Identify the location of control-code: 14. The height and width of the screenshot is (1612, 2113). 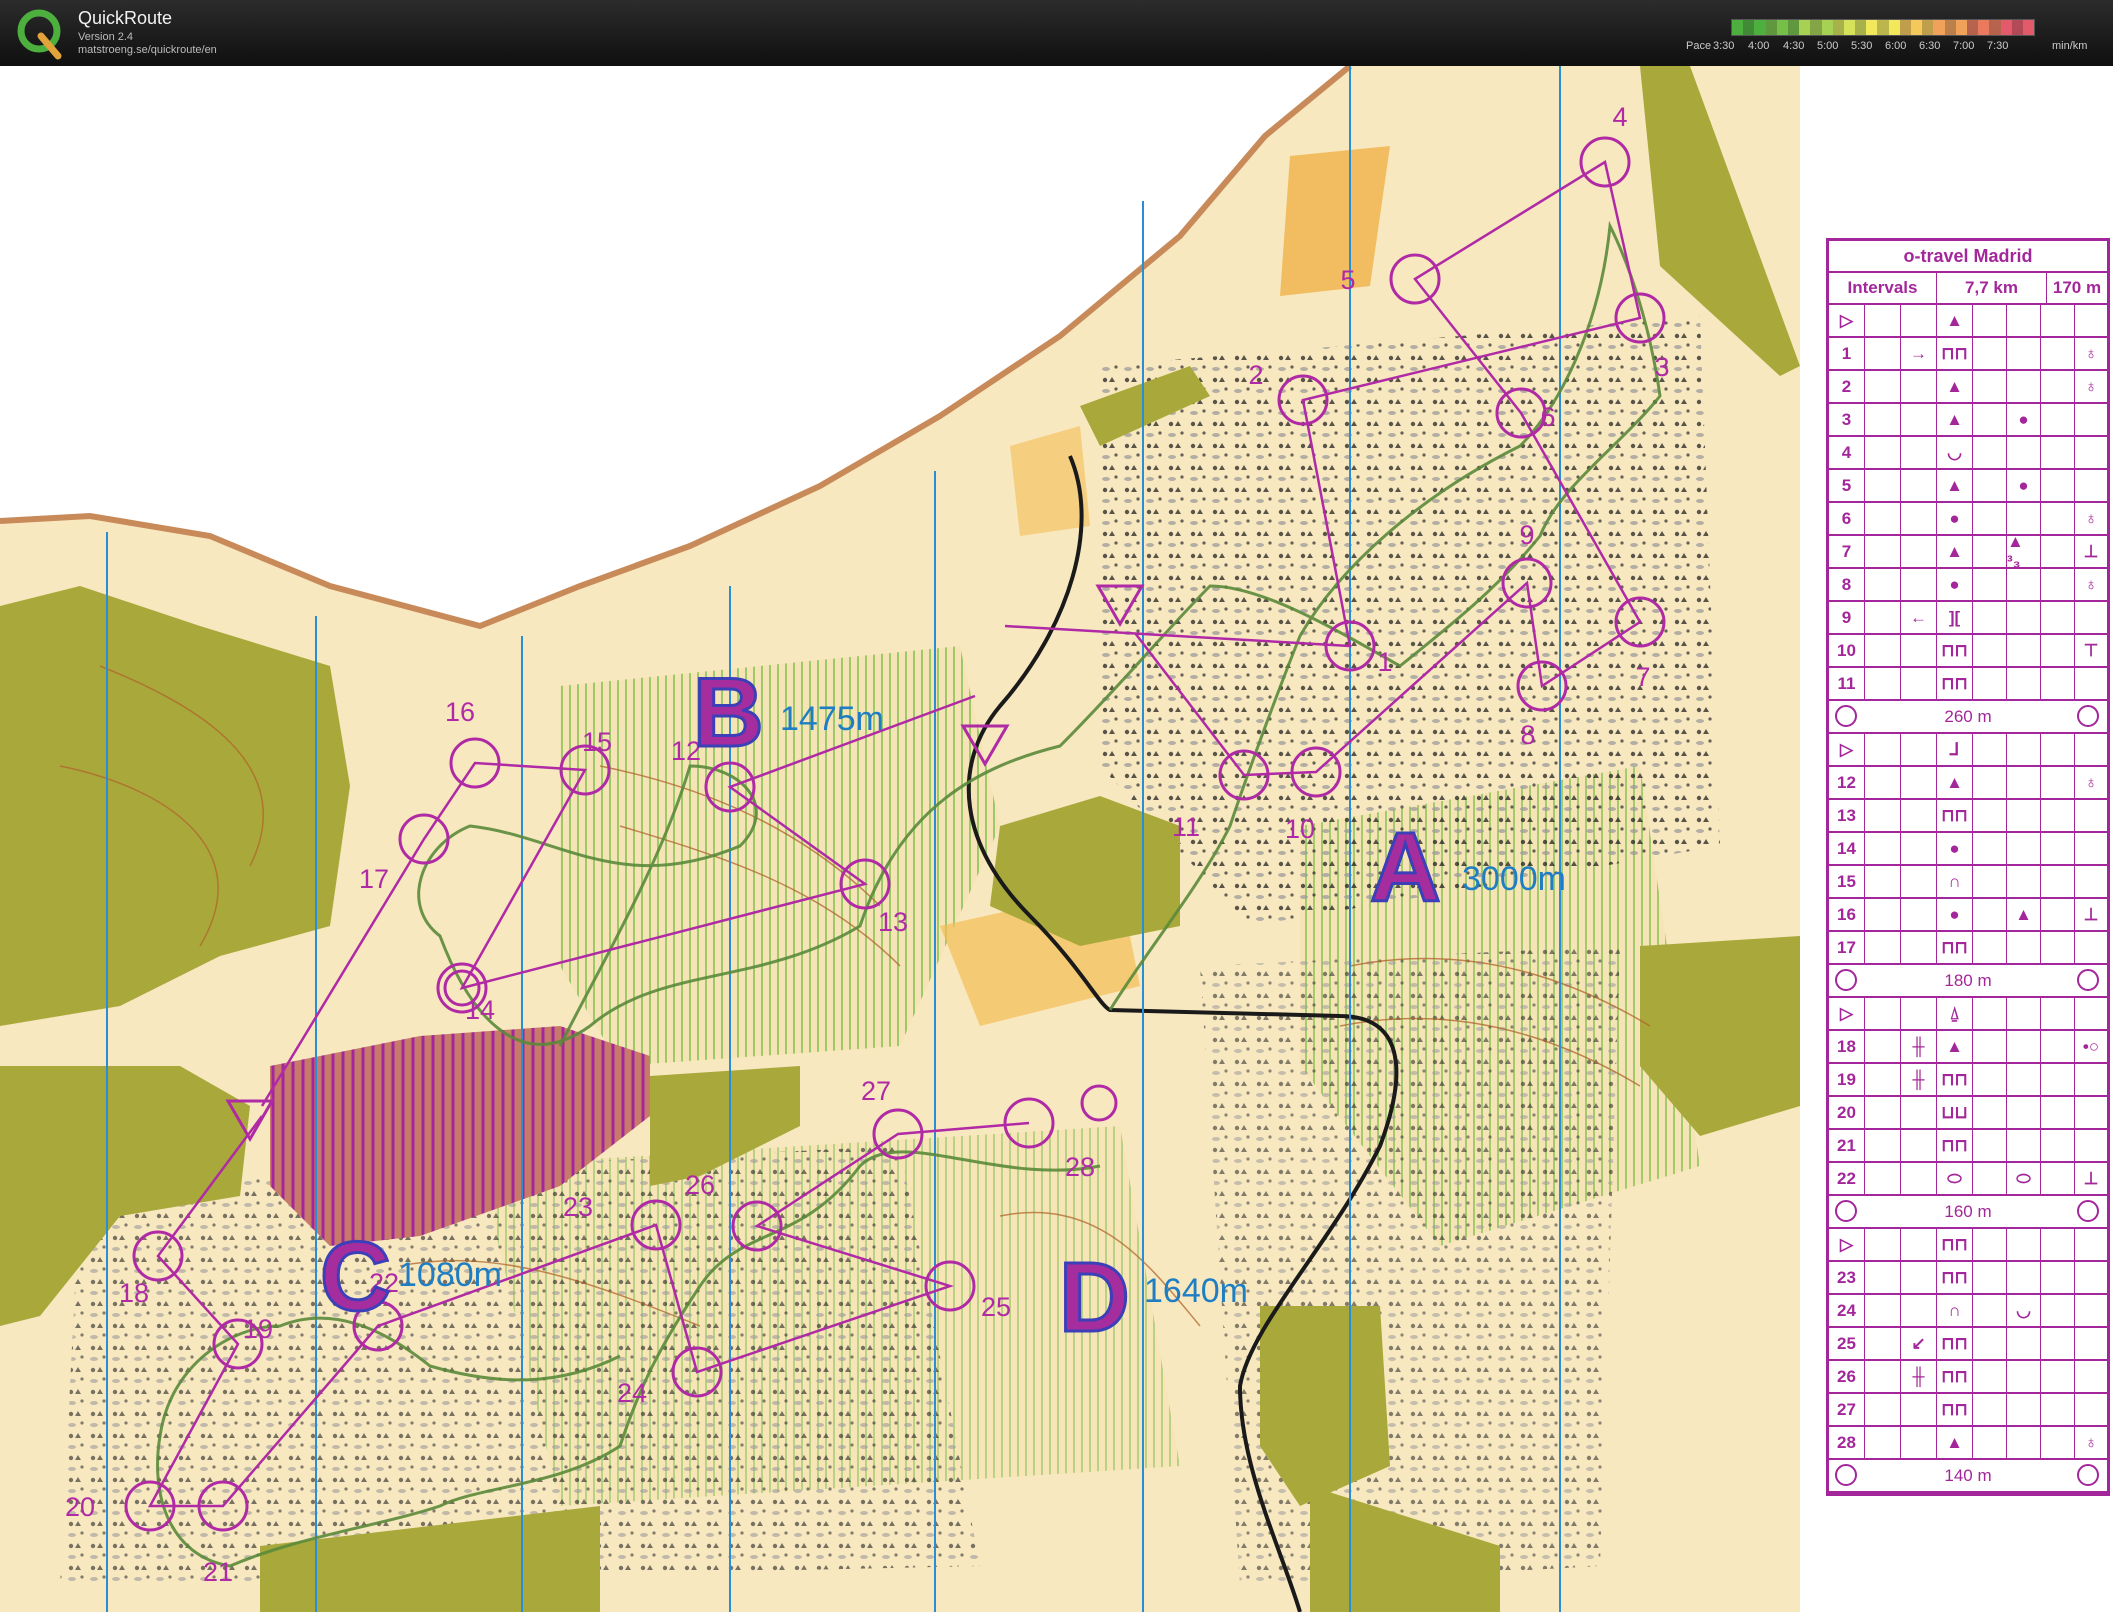
(1847, 848).